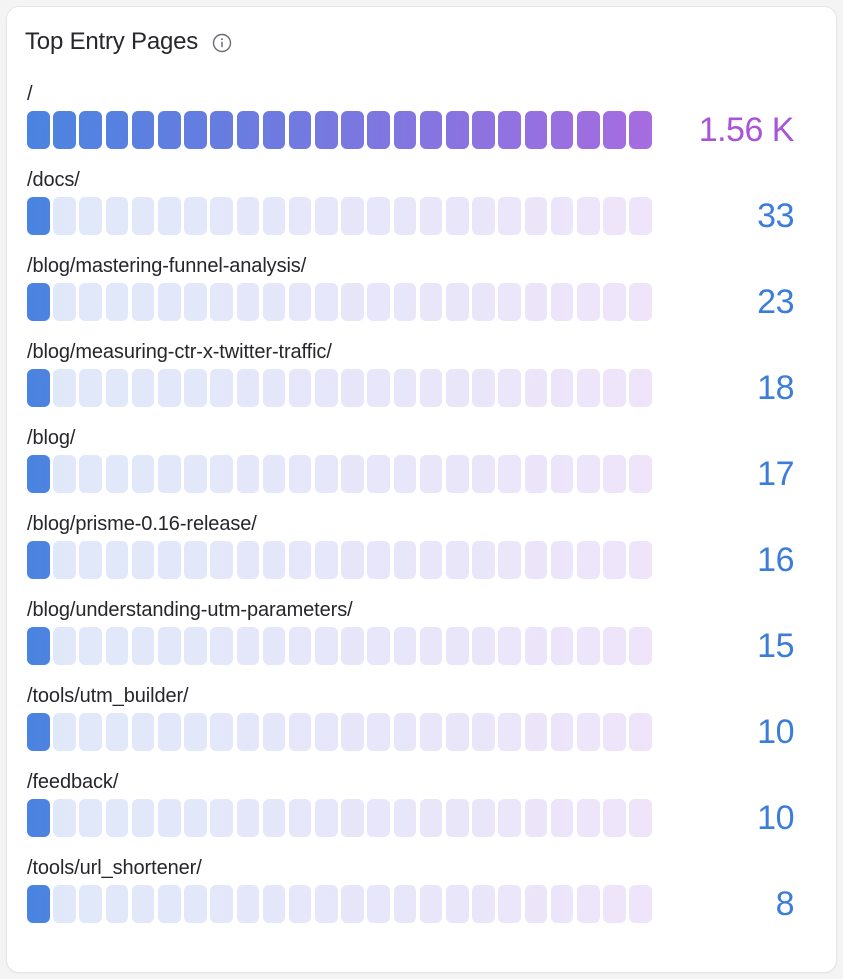 The image size is (843, 979). What do you see at coordinates (339, 388) in the screenshot?
I see `entry-page-bar` at bounding box center [339, 388].